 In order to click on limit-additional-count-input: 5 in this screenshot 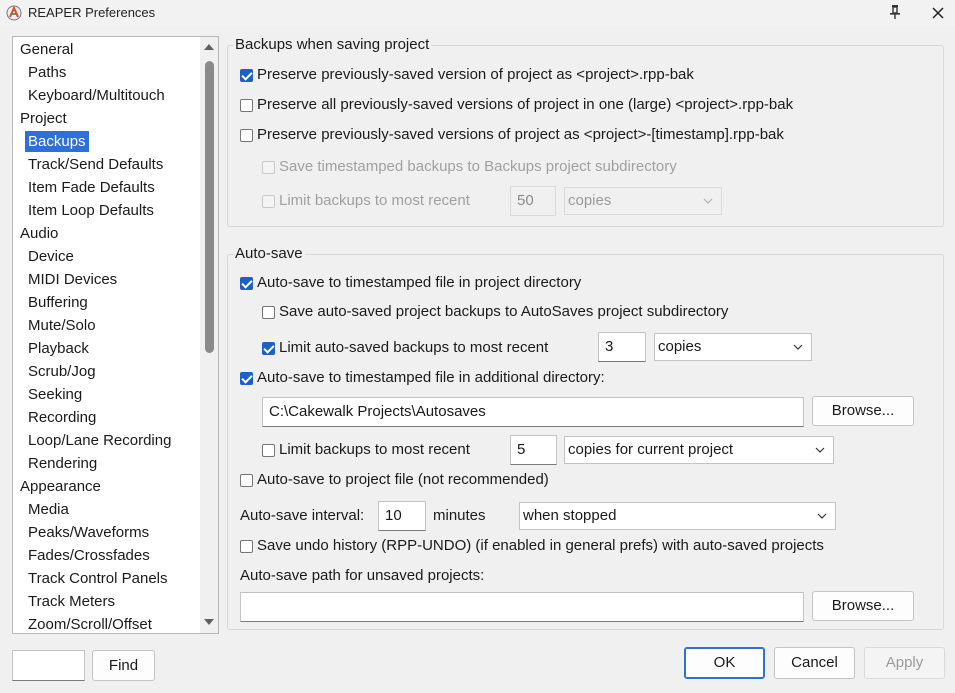, I will do `click(533, 450)`.